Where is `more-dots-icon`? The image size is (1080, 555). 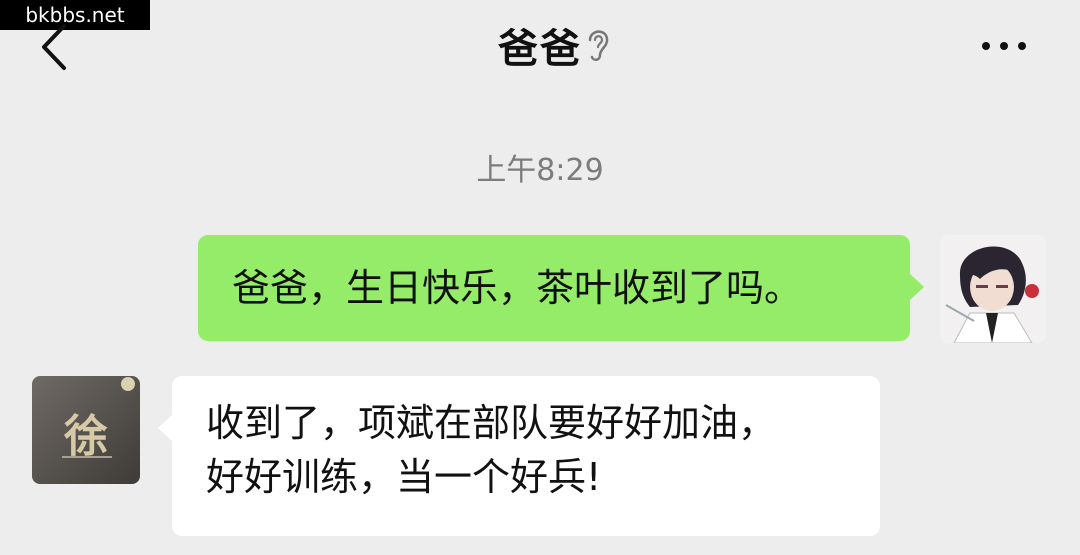
more-dots-icon is located at coordinates (1006, 46).